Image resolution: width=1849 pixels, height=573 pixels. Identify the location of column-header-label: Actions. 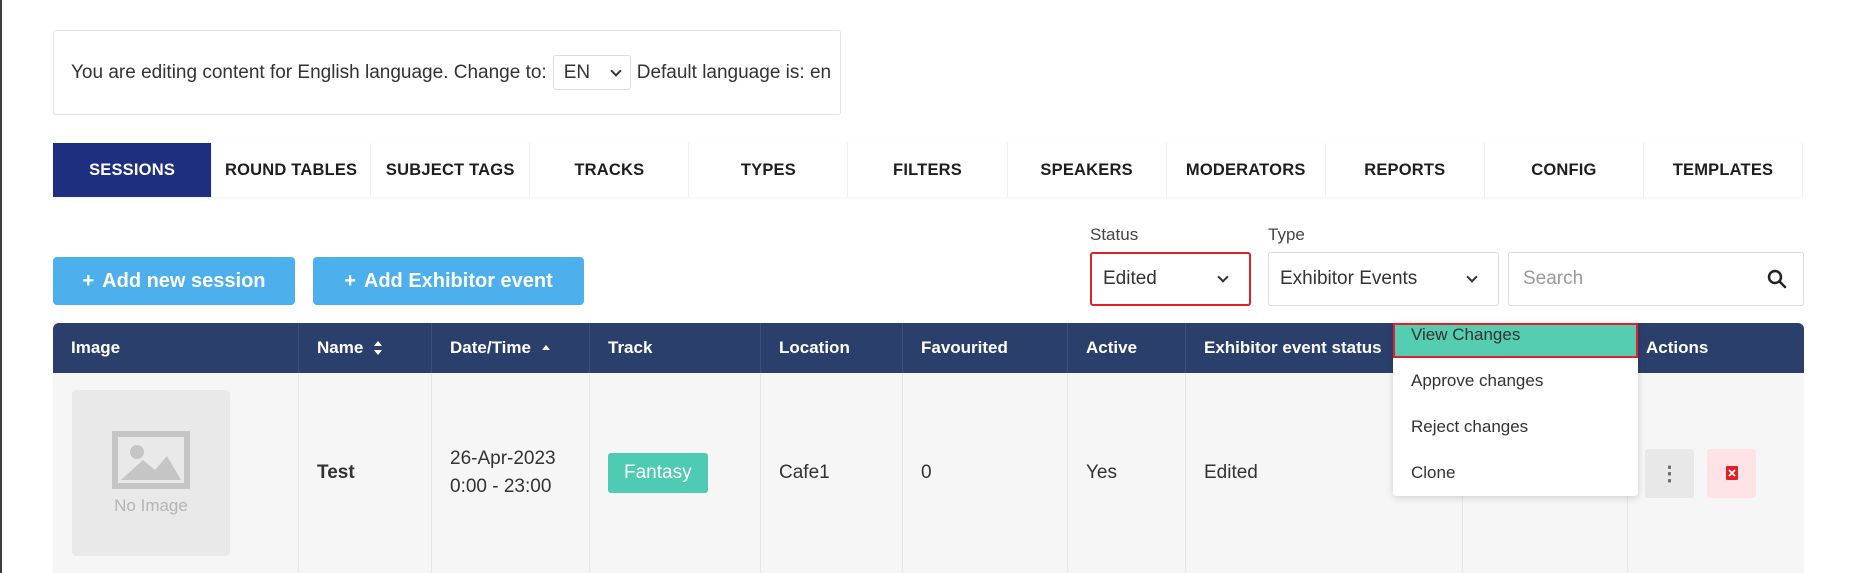
(1677, 347).